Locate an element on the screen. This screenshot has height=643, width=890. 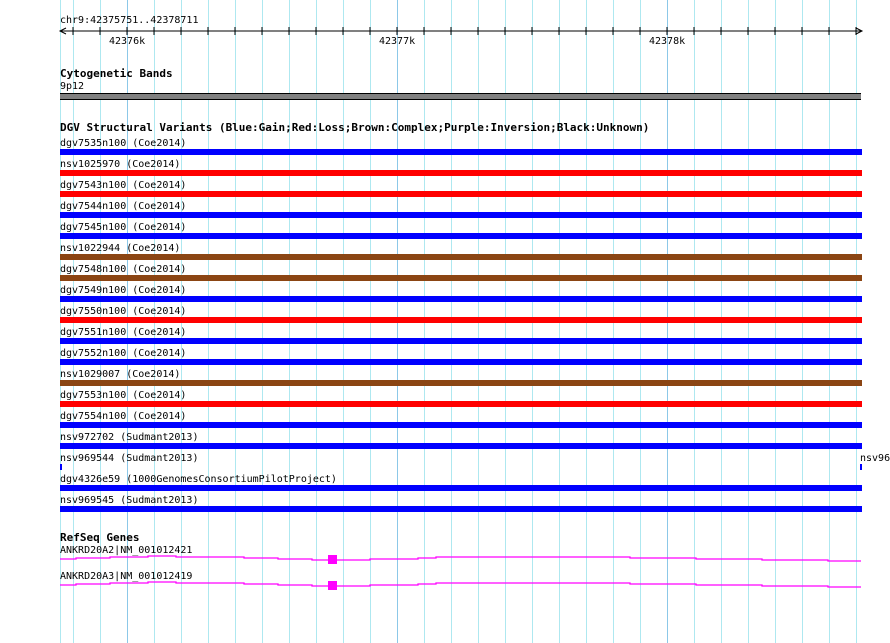
variant-label: nsv972702 (Sudmant2013) is located at coordinates (129, 437).